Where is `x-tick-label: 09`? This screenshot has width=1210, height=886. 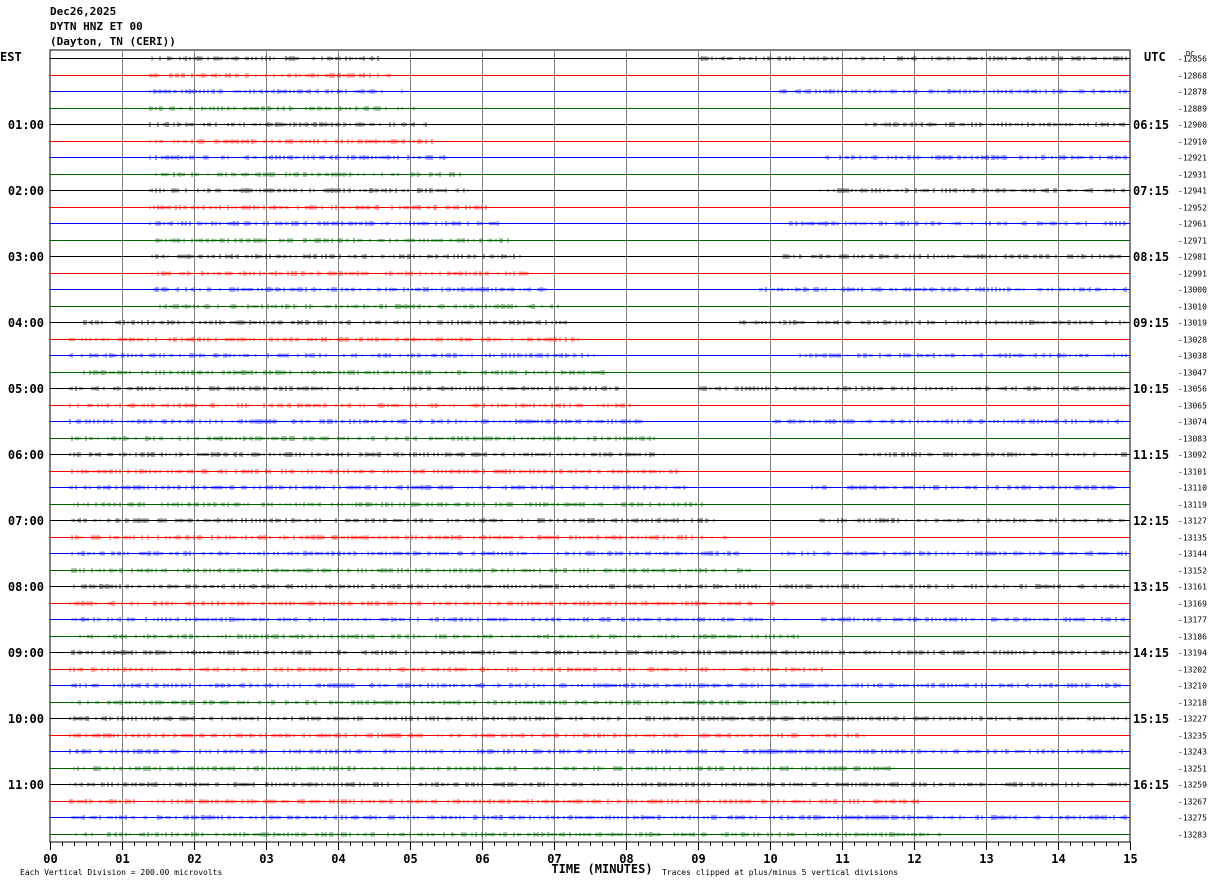
x-tick-label: 09 is located at coordinates (698, 859).